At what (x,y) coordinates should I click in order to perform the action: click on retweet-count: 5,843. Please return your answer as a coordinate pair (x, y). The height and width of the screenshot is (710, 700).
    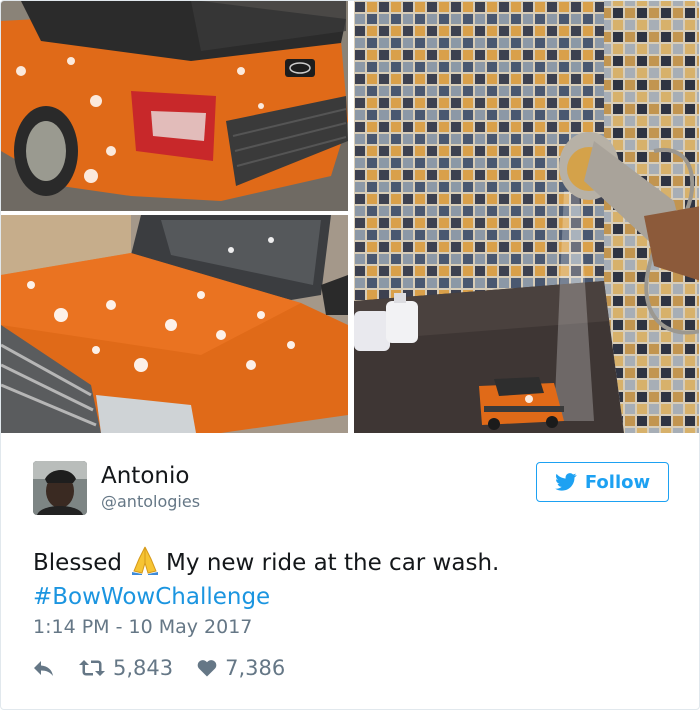
    Looking at the image, I should click on (143, 668).